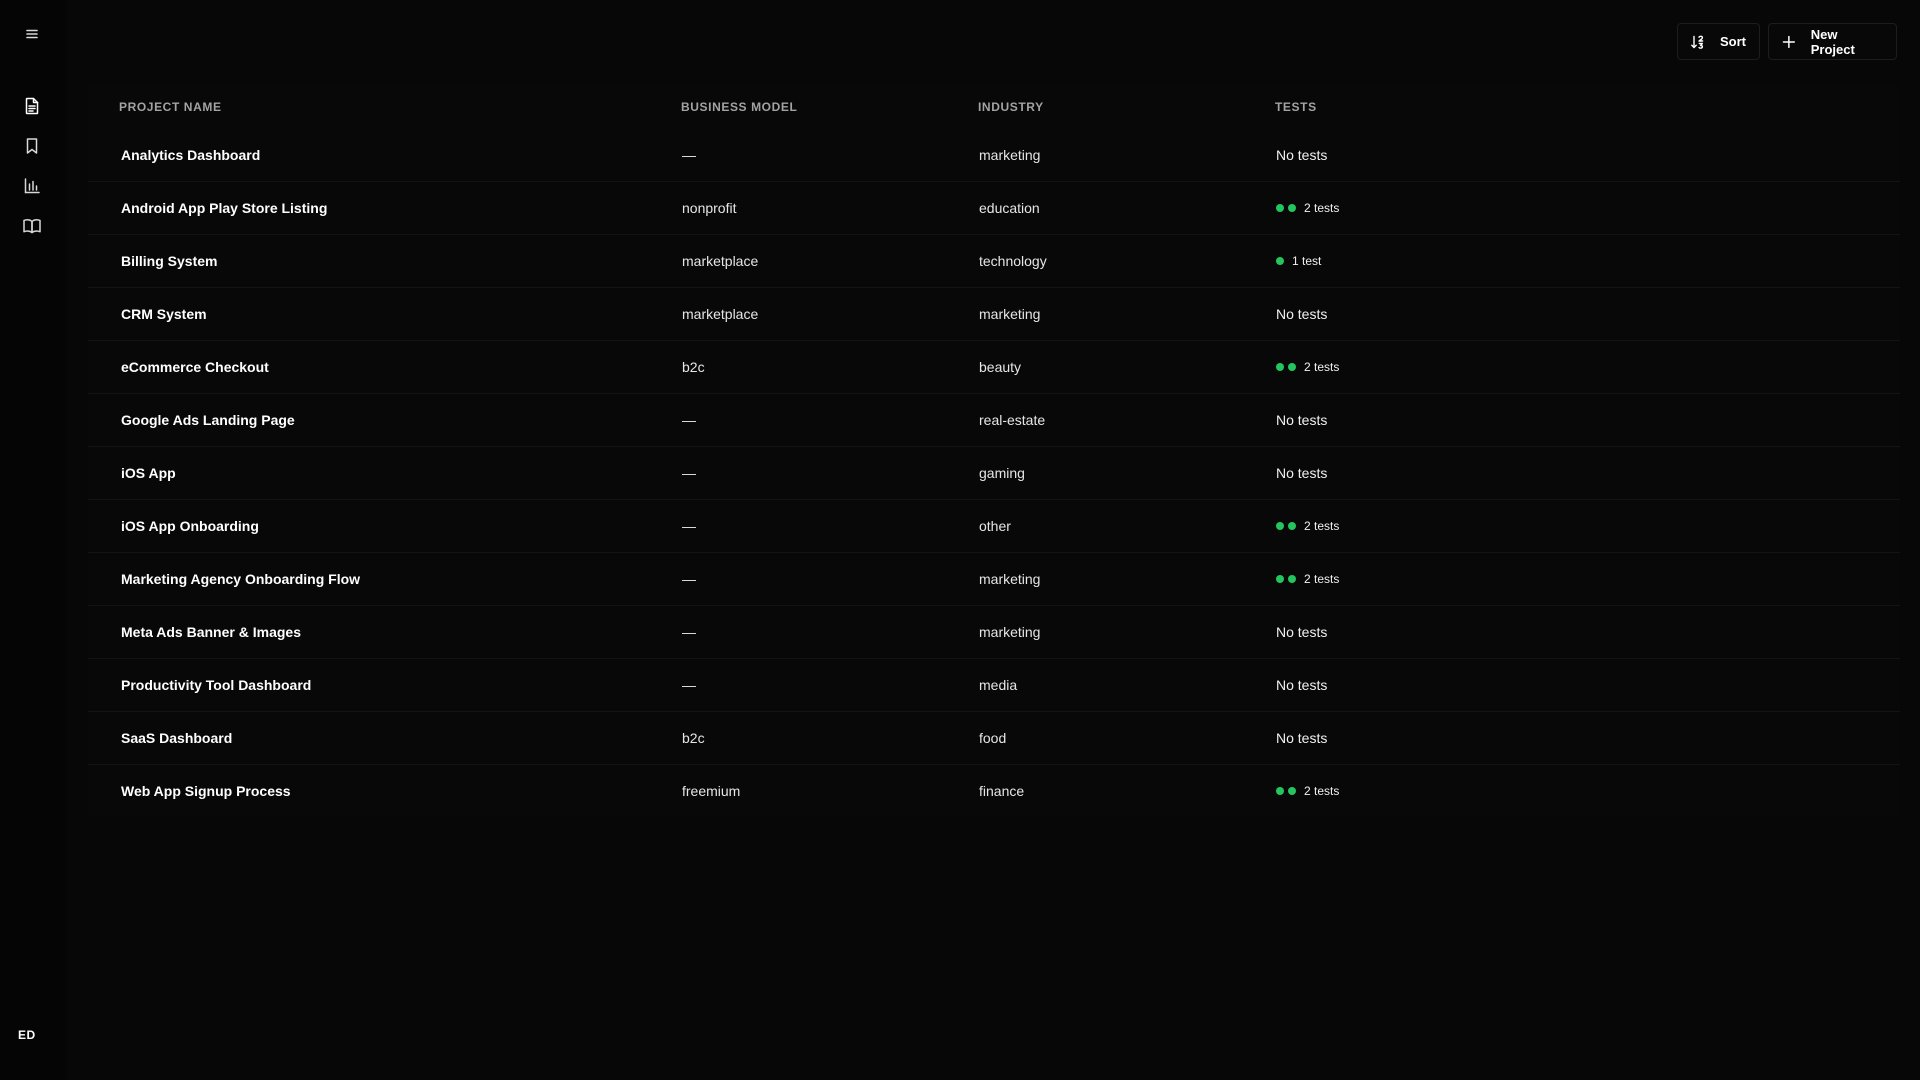  I want to click on sort-label: Sort, so click(1733, 41).